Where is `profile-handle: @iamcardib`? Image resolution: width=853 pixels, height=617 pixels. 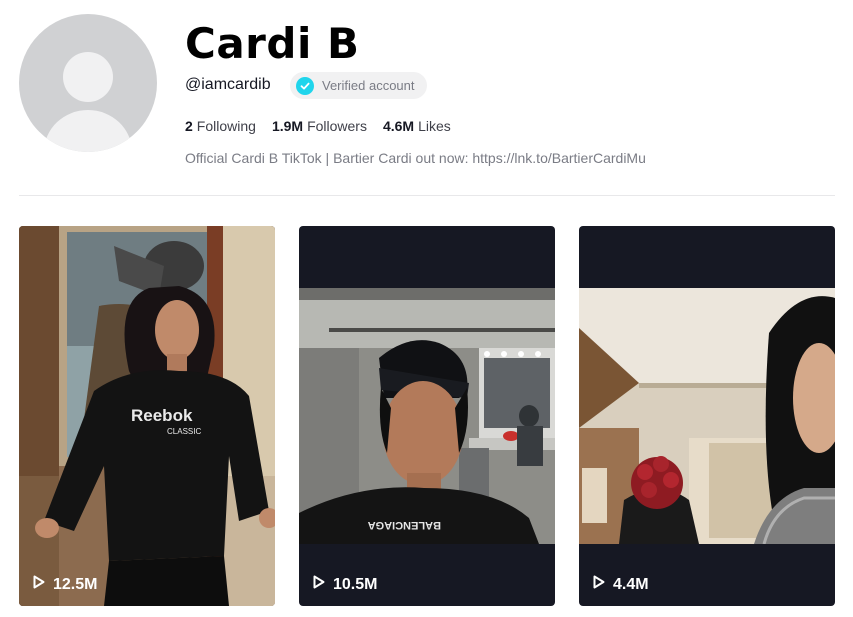 profile-handle: @iamcardib is located at coordinates (228, 84).